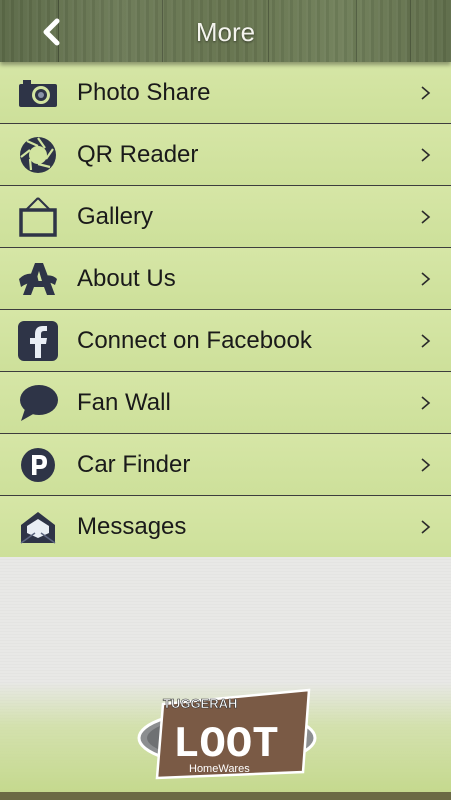  Describe the element at coordinates (225, 403) in the screenshot. I see `menu-item-fan-wall: Fan Wall` at that location.